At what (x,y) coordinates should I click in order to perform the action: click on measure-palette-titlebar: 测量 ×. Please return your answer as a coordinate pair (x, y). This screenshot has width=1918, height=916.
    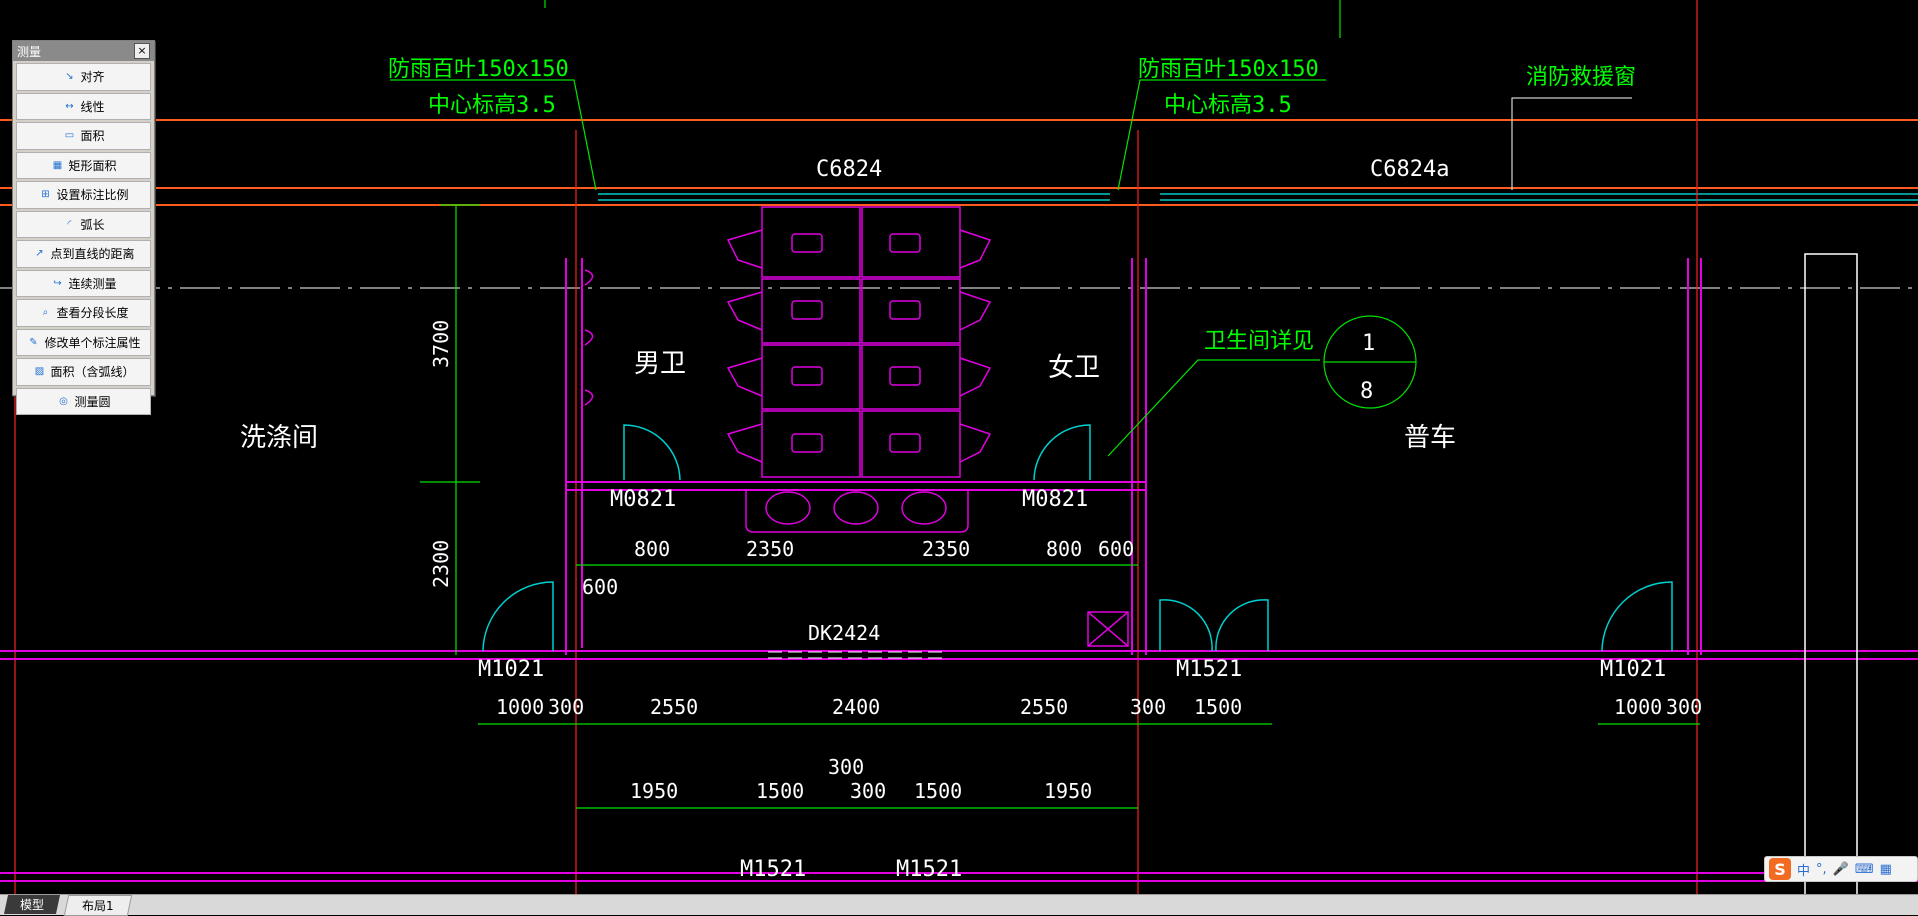
    Looking at the image, I should click on (83, 51).